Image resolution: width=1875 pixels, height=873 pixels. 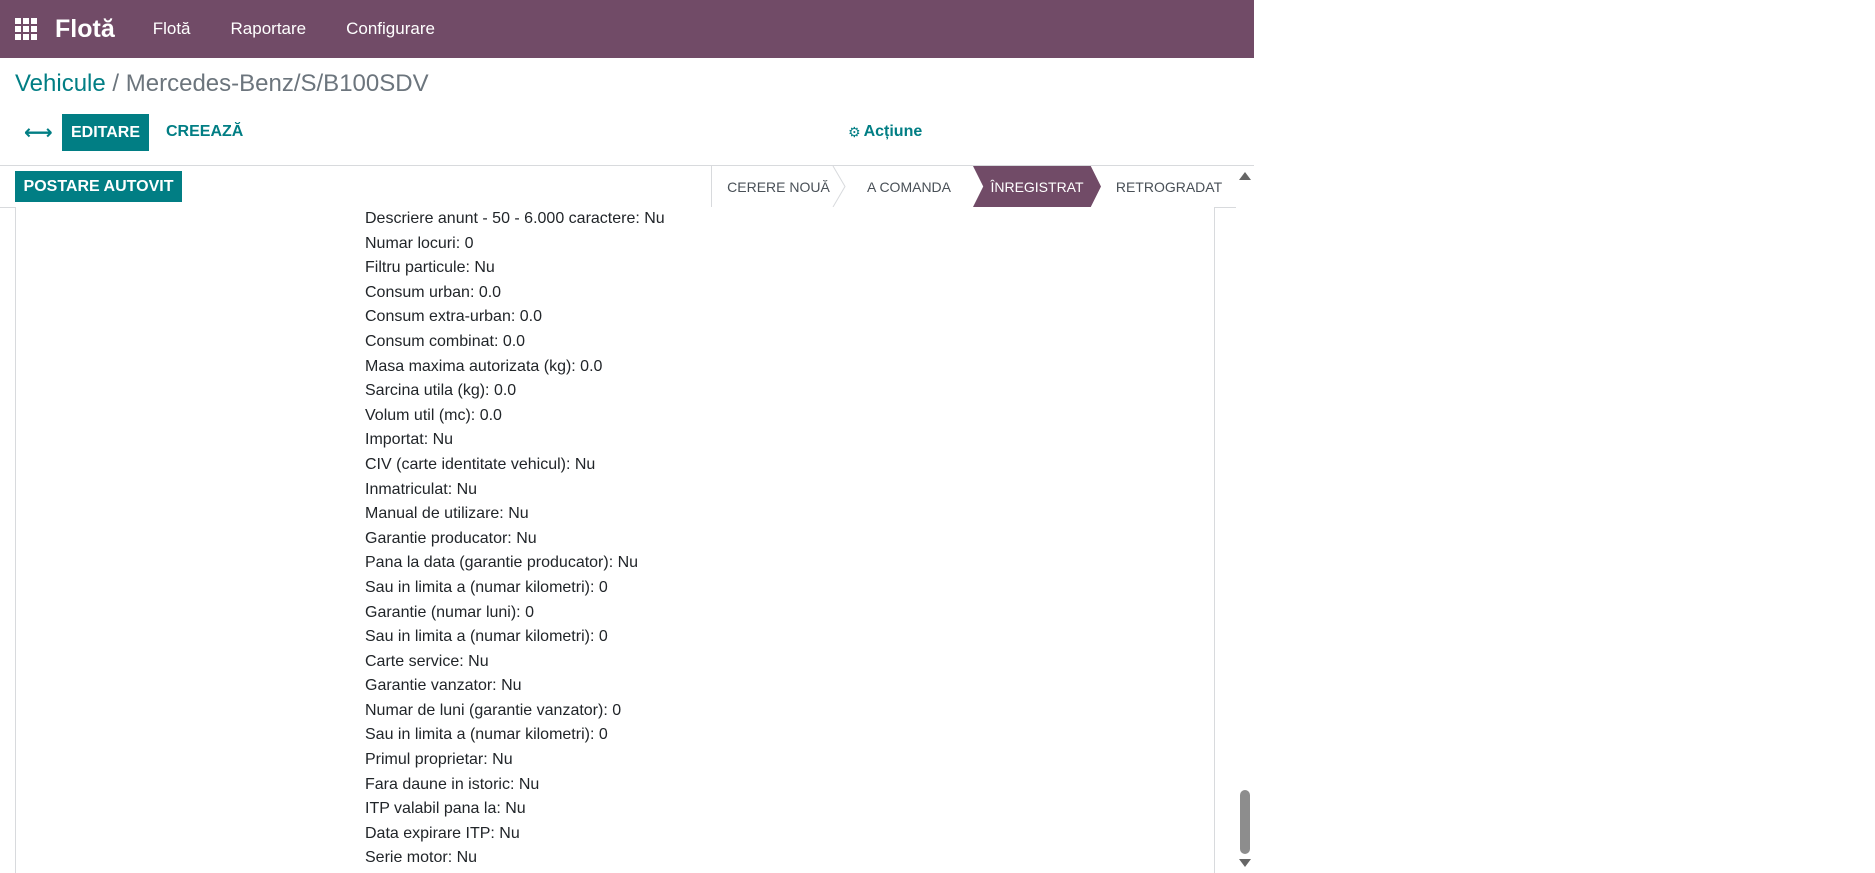 I want to click on description-line: Data expirare ITP: Nu, so click(x=442, y=833).